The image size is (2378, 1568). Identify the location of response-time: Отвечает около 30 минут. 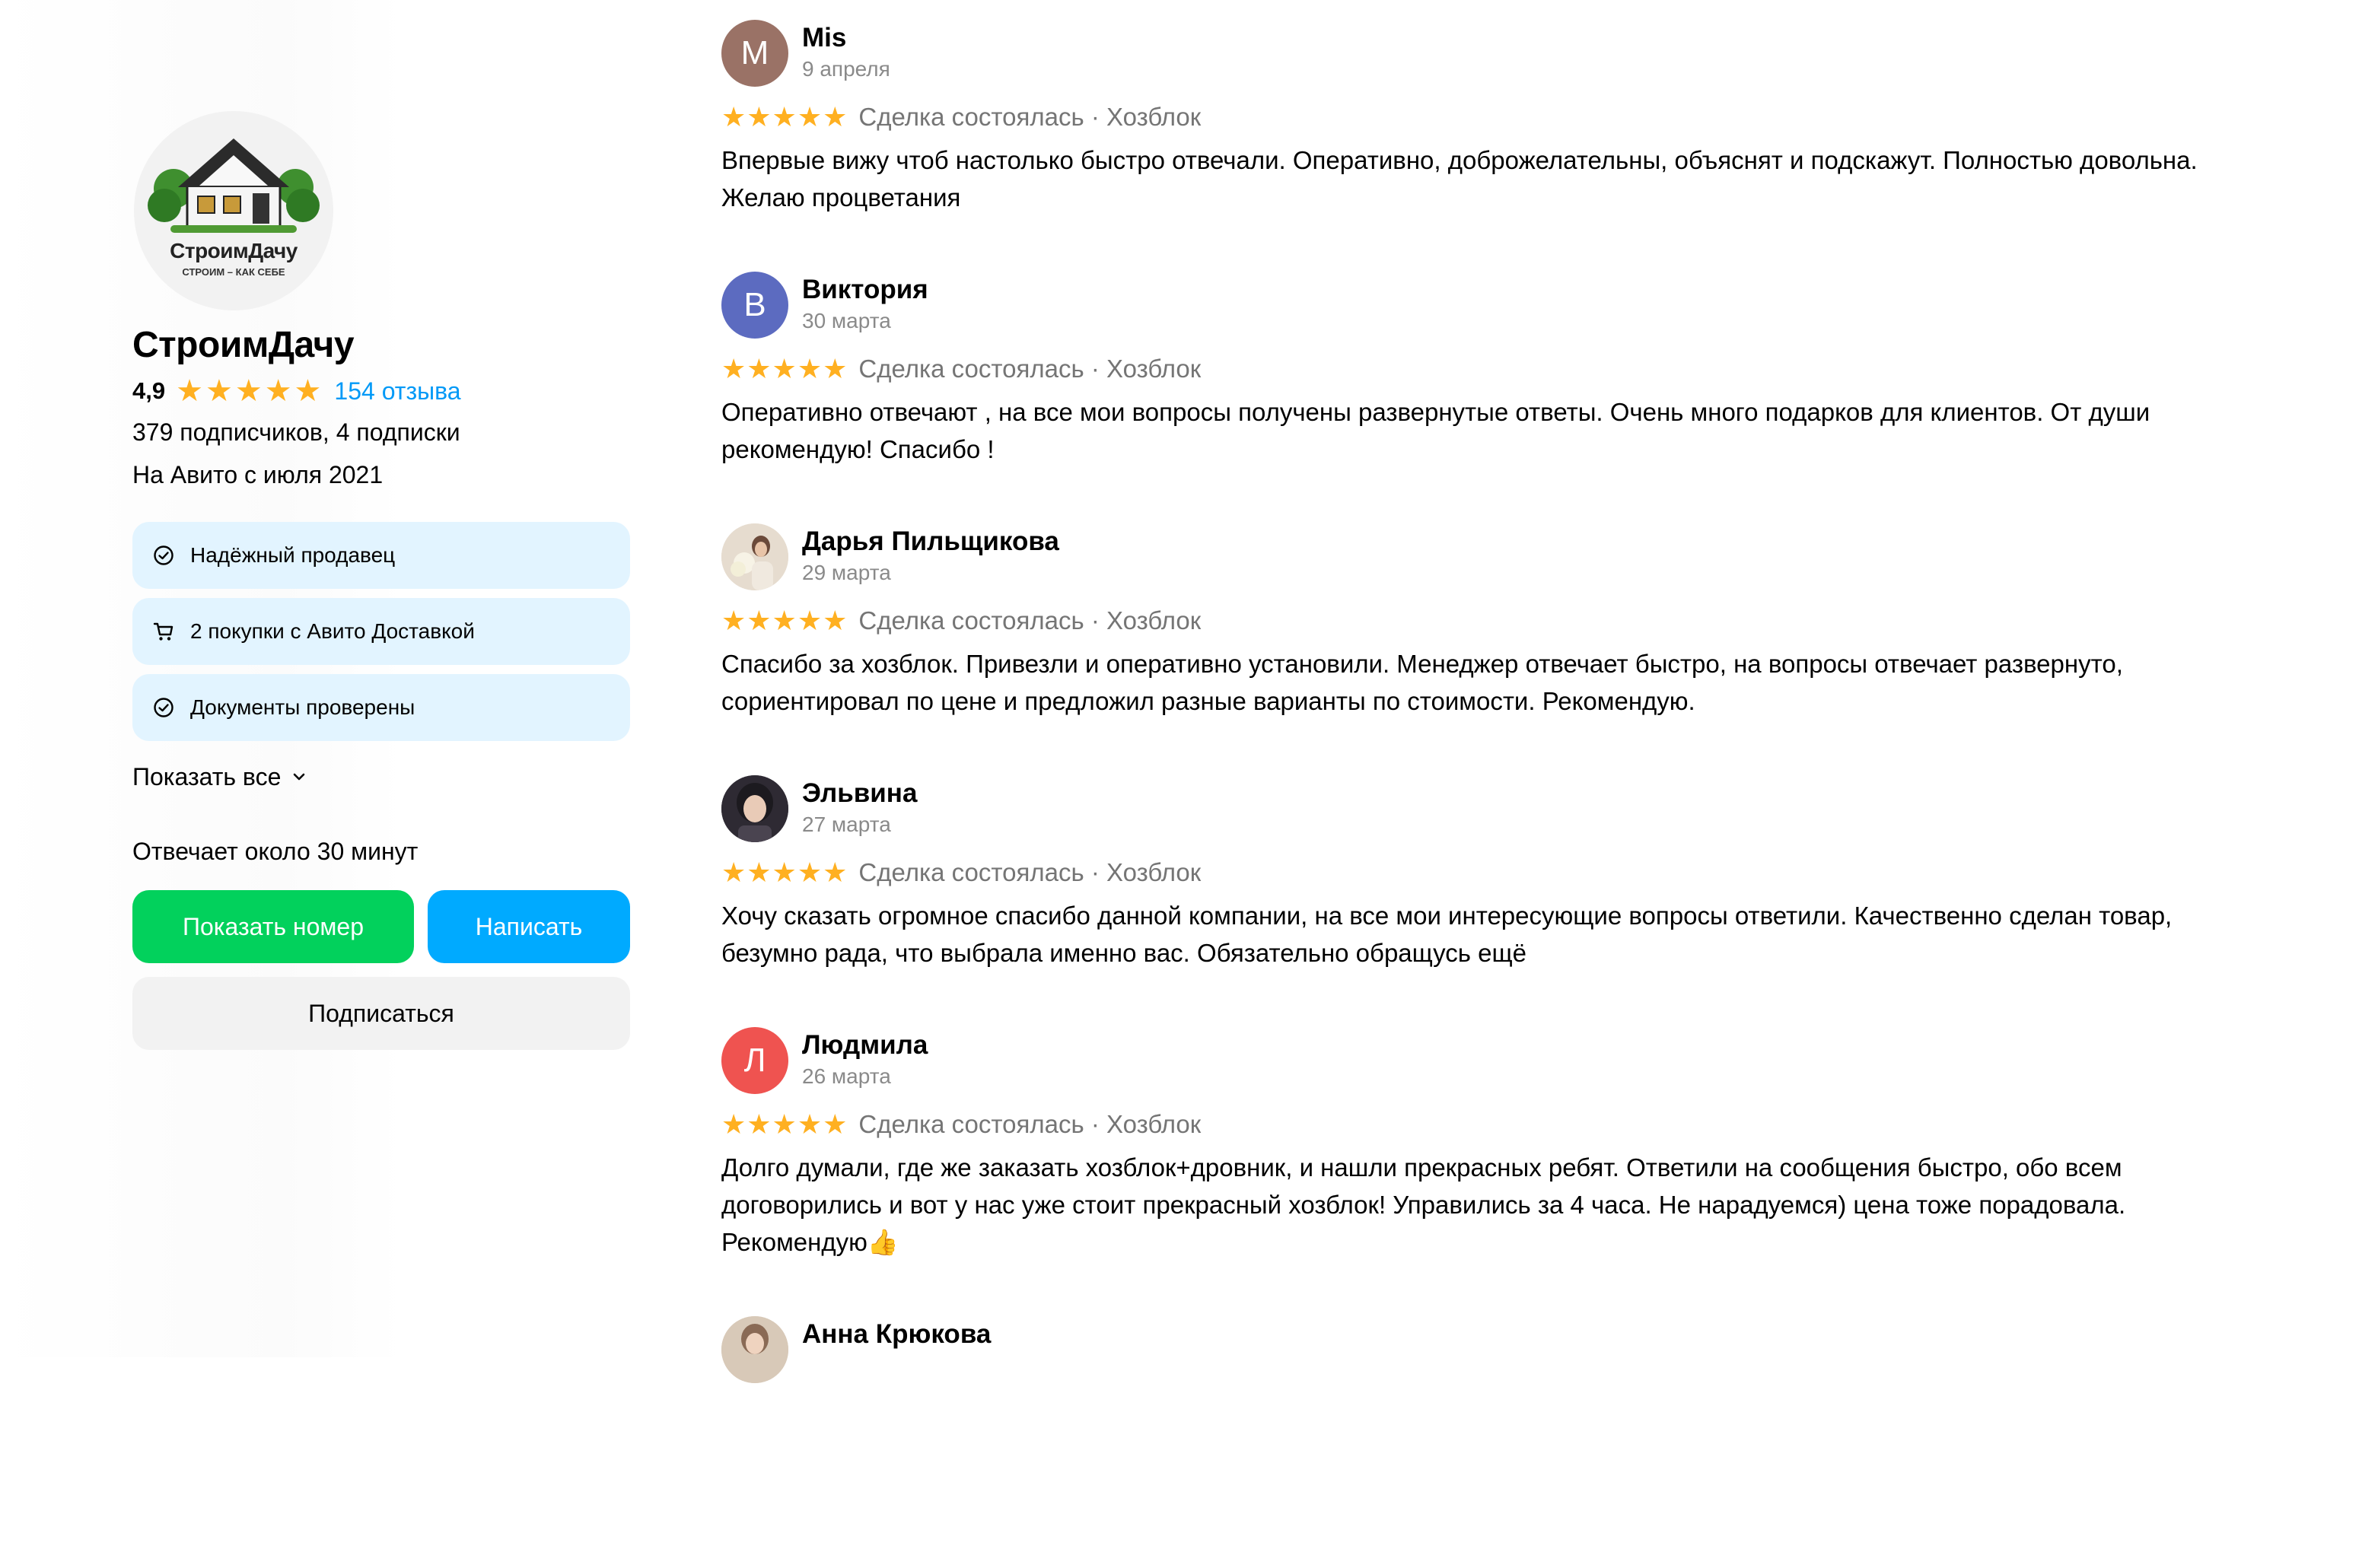
(275, 851).